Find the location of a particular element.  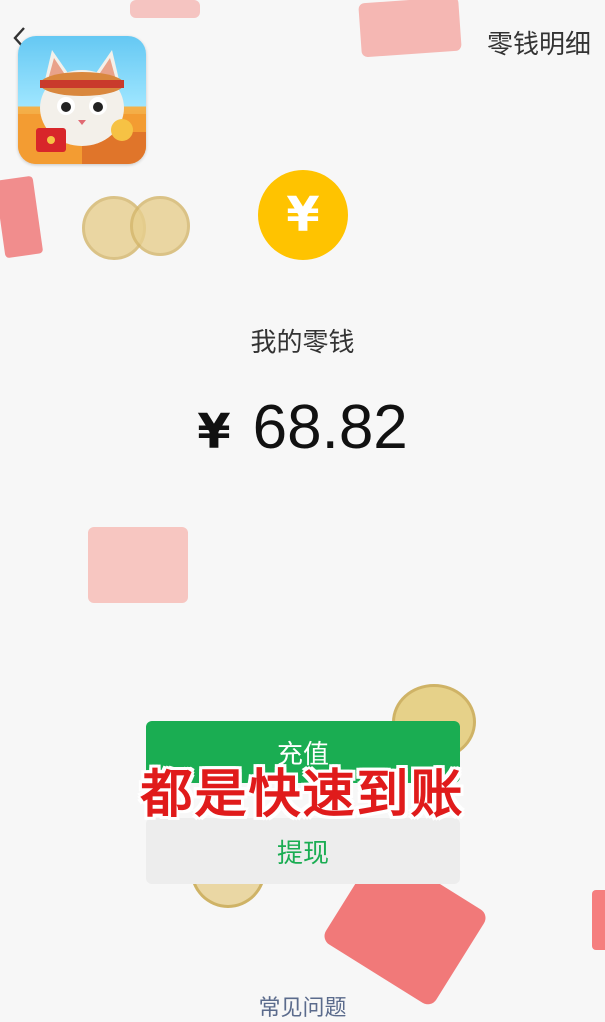

balance-amount: ¥ 68.82 is located at coordinates (302, 427).